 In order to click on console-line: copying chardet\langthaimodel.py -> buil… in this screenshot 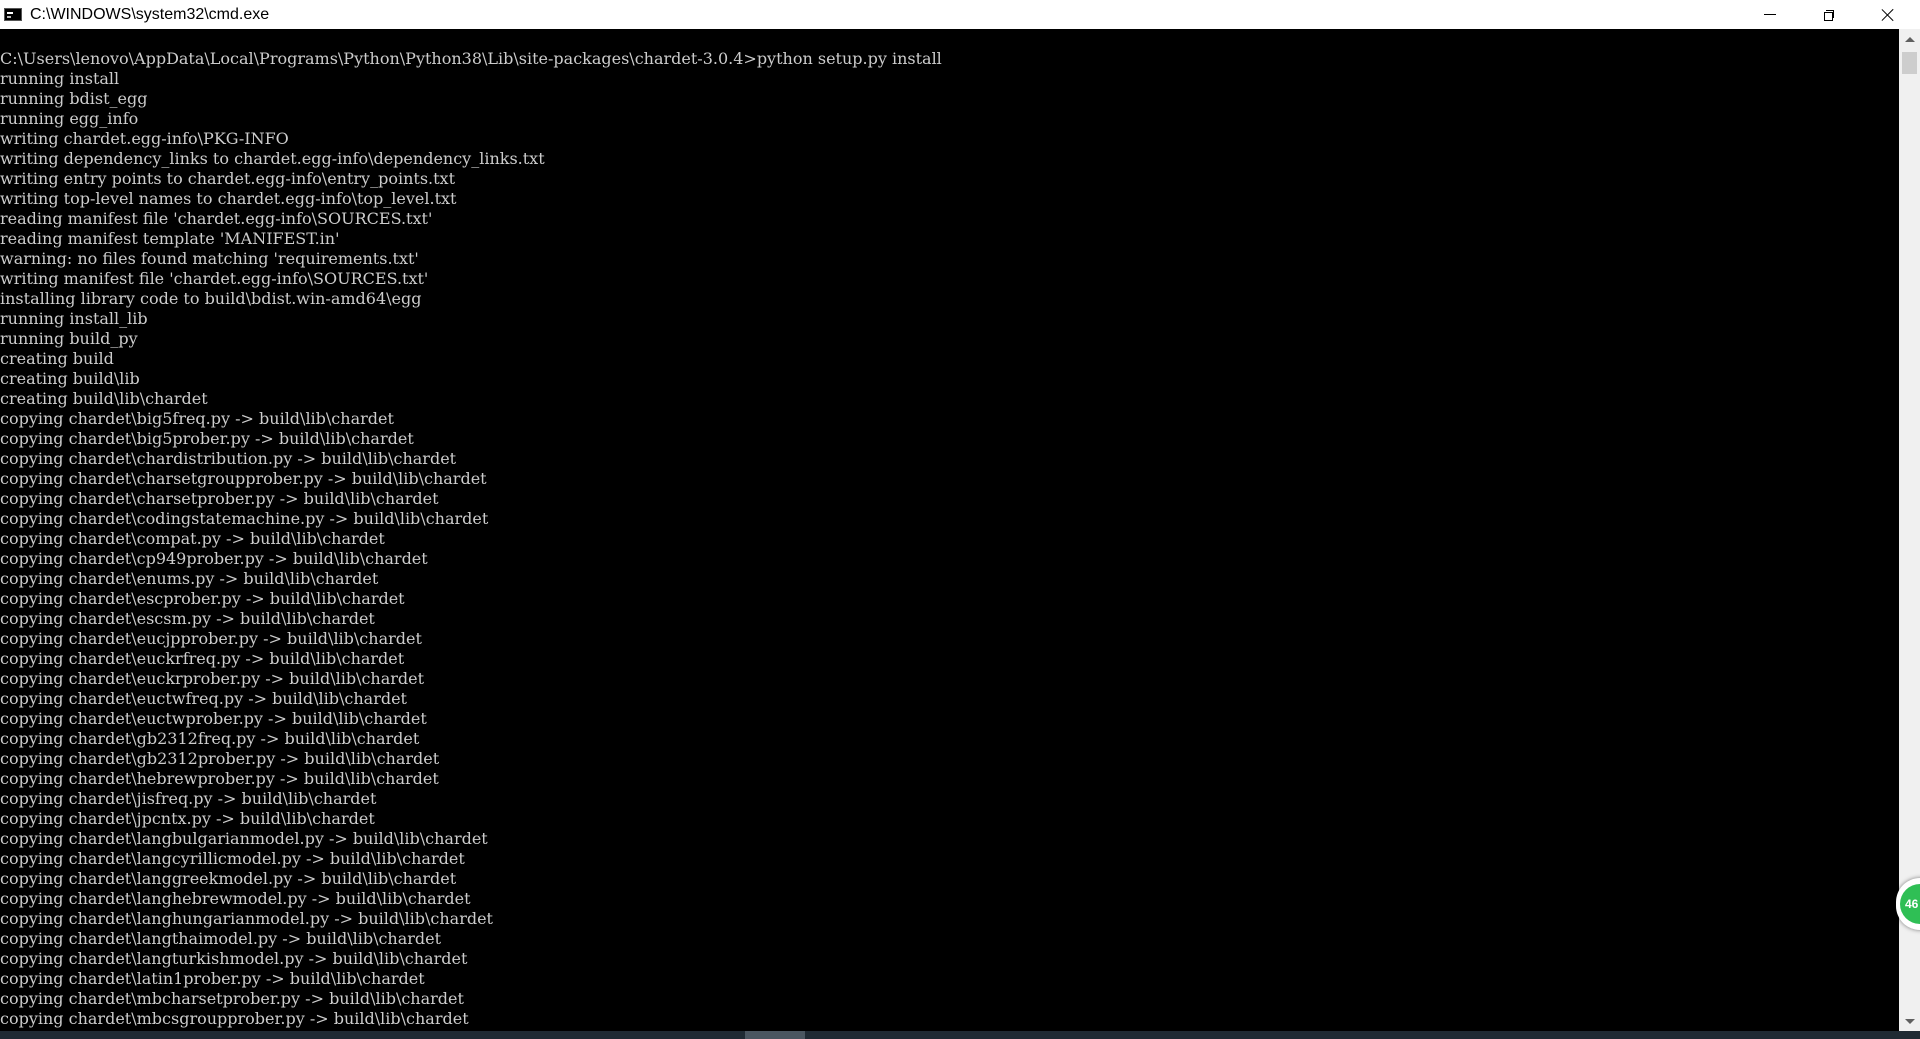, I will do `click(221, 938)`.